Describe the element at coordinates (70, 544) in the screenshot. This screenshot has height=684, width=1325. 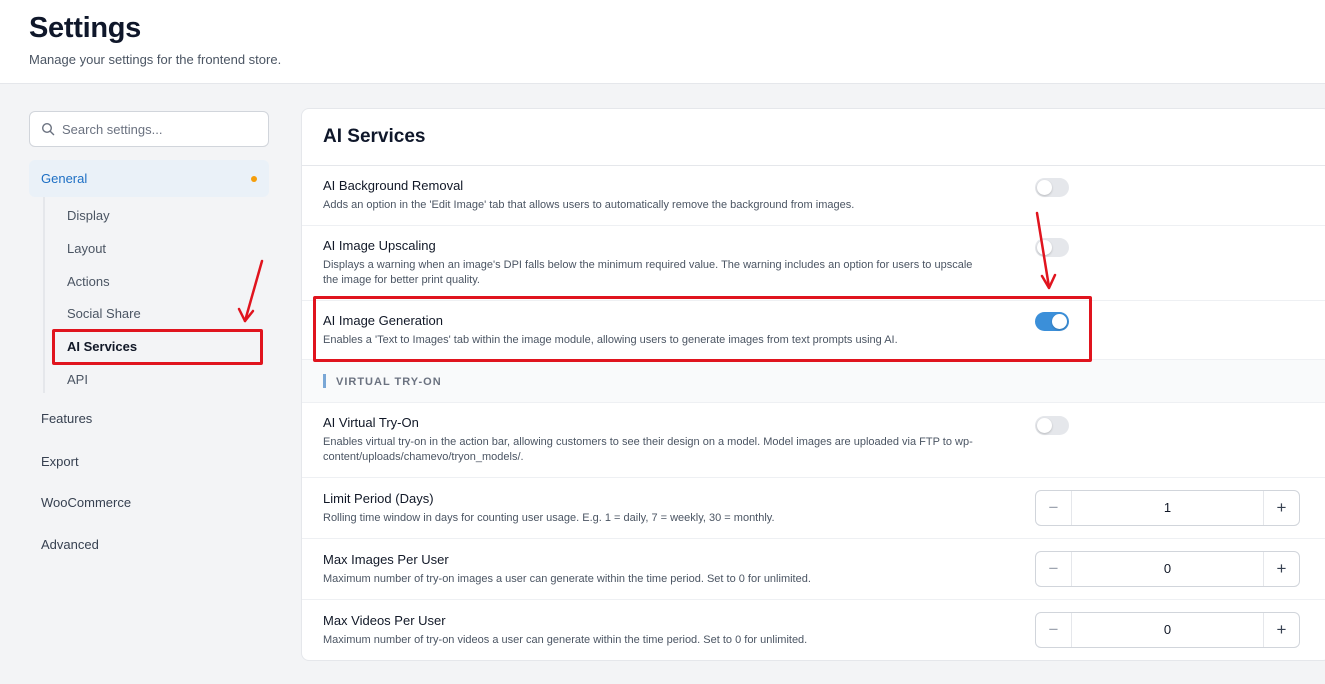
I see `sidebar-item-advanced: Advanced` at that location.